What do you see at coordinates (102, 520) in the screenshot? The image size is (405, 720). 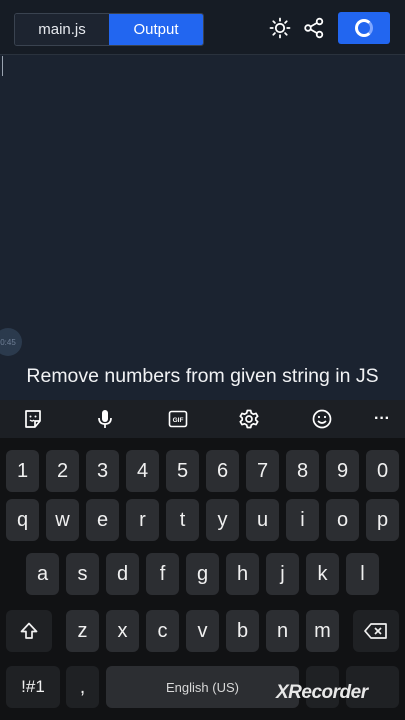 I see `key-e: e` at bounding box center [102, 520].